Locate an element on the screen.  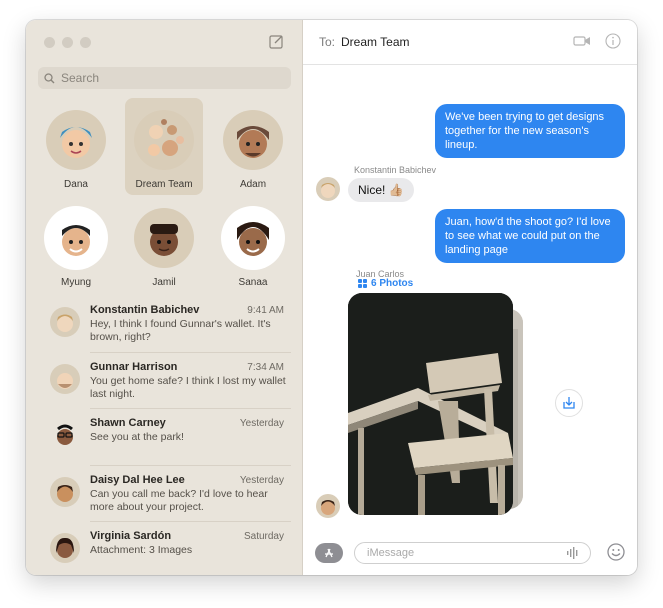
conversation-time: 9:41 AM is located at coordinates (265, 310).